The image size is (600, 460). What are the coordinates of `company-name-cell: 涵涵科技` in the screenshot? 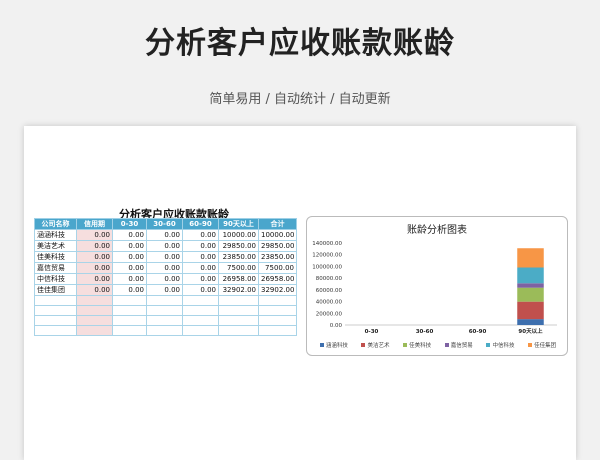 It's located at (55, 235).